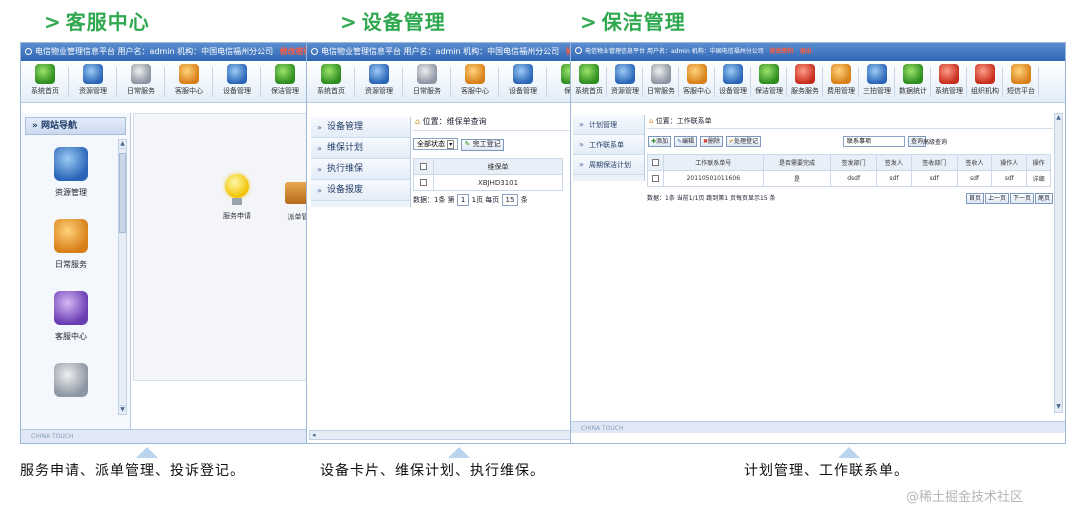  What do you see at coordinates (71, 247) in the screenshot?
I see `nav-icon-item: 日常服务` at bounding box center [71, 247].